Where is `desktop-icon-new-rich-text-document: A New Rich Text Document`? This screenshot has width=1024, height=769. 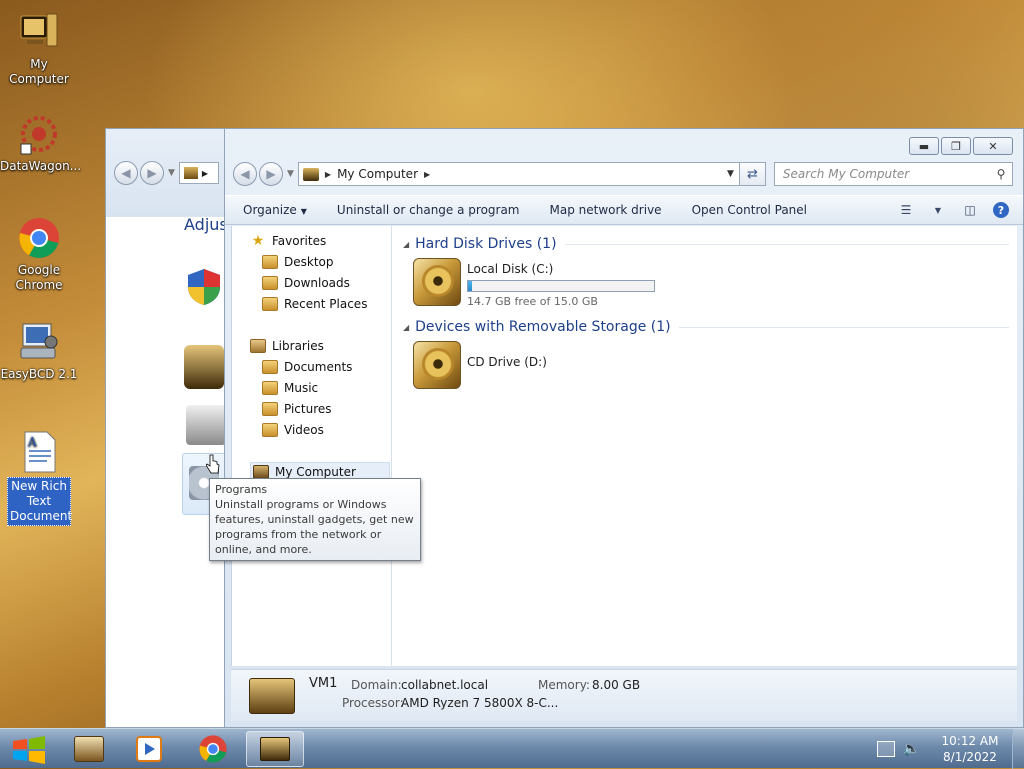
desktop-icon-new-rich-text-document: A New Rich Text Document is located at coordinates (39, 478).